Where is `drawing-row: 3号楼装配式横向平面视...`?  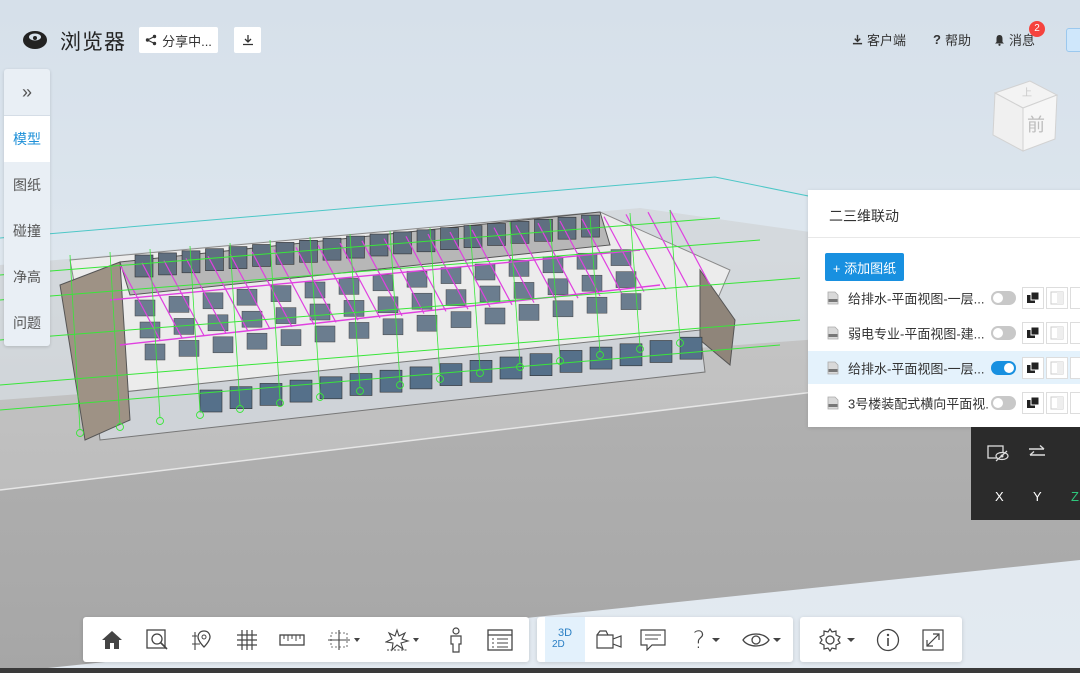 drawing-row: 3号楼装配式横向平面视... is located at coordinates (944, 402).